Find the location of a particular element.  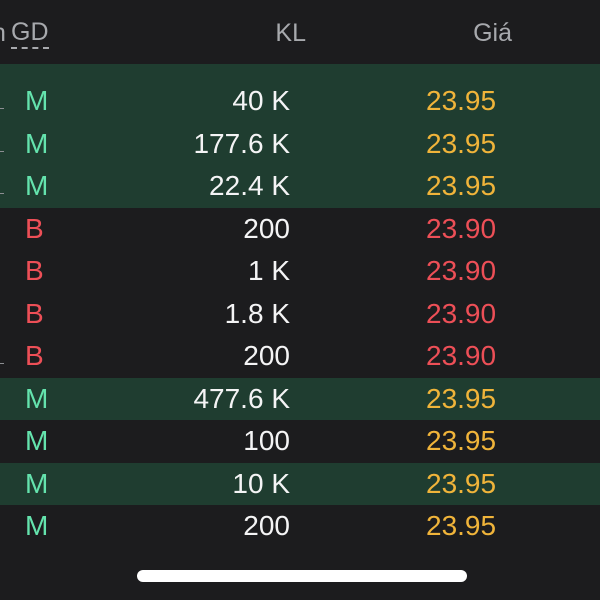

trade-row: B 1 K 23.90 is located at coordinates (300, 271).